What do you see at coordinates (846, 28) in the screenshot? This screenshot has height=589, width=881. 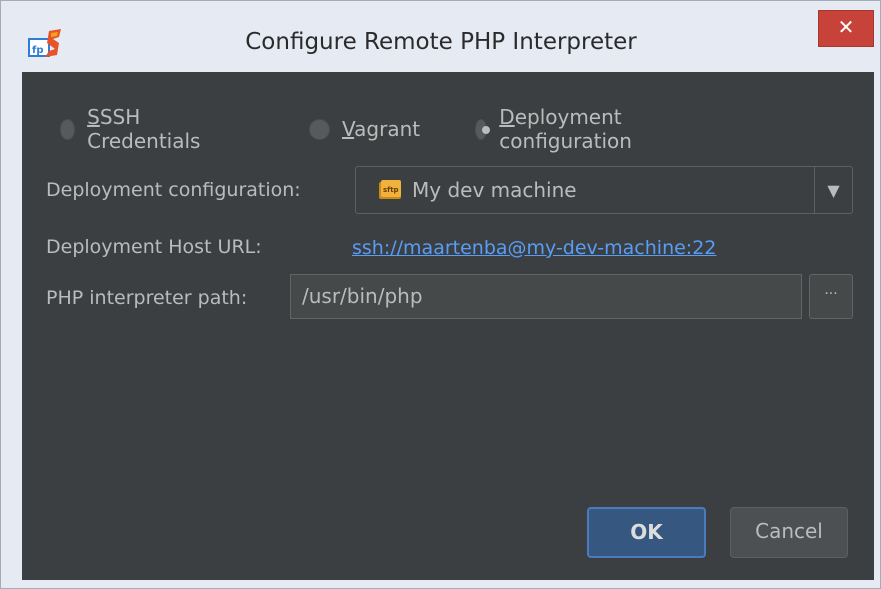 I see `close-button: ✕` at bounding box center [846, 28].